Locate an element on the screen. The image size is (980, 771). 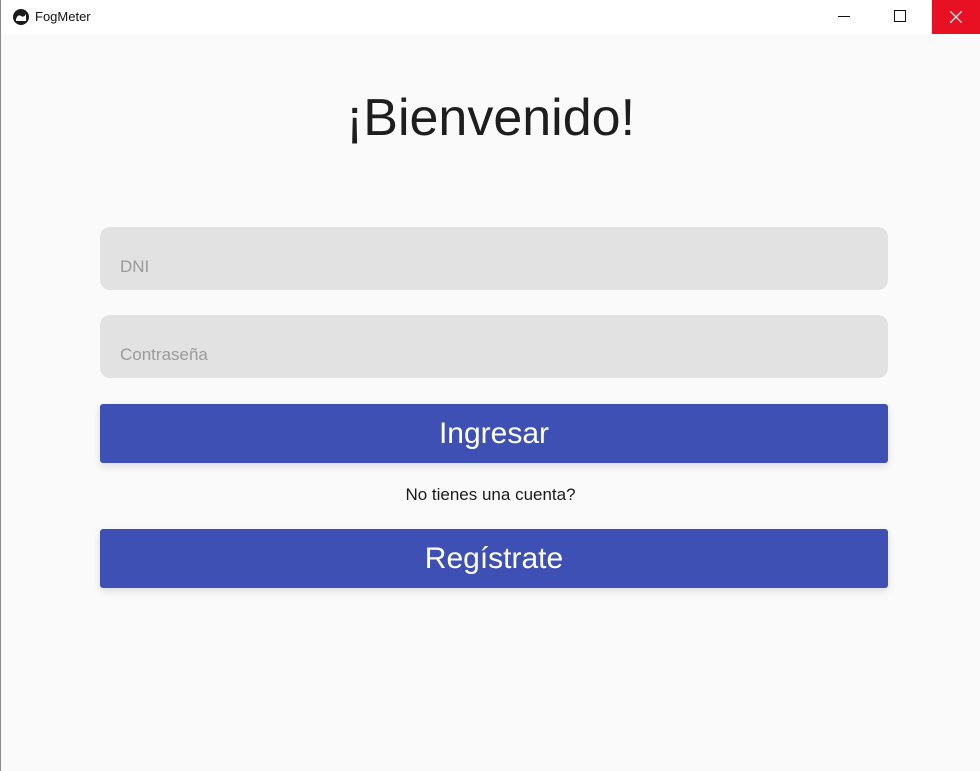
dni-field: DNI is located at coordinates (494, 258).